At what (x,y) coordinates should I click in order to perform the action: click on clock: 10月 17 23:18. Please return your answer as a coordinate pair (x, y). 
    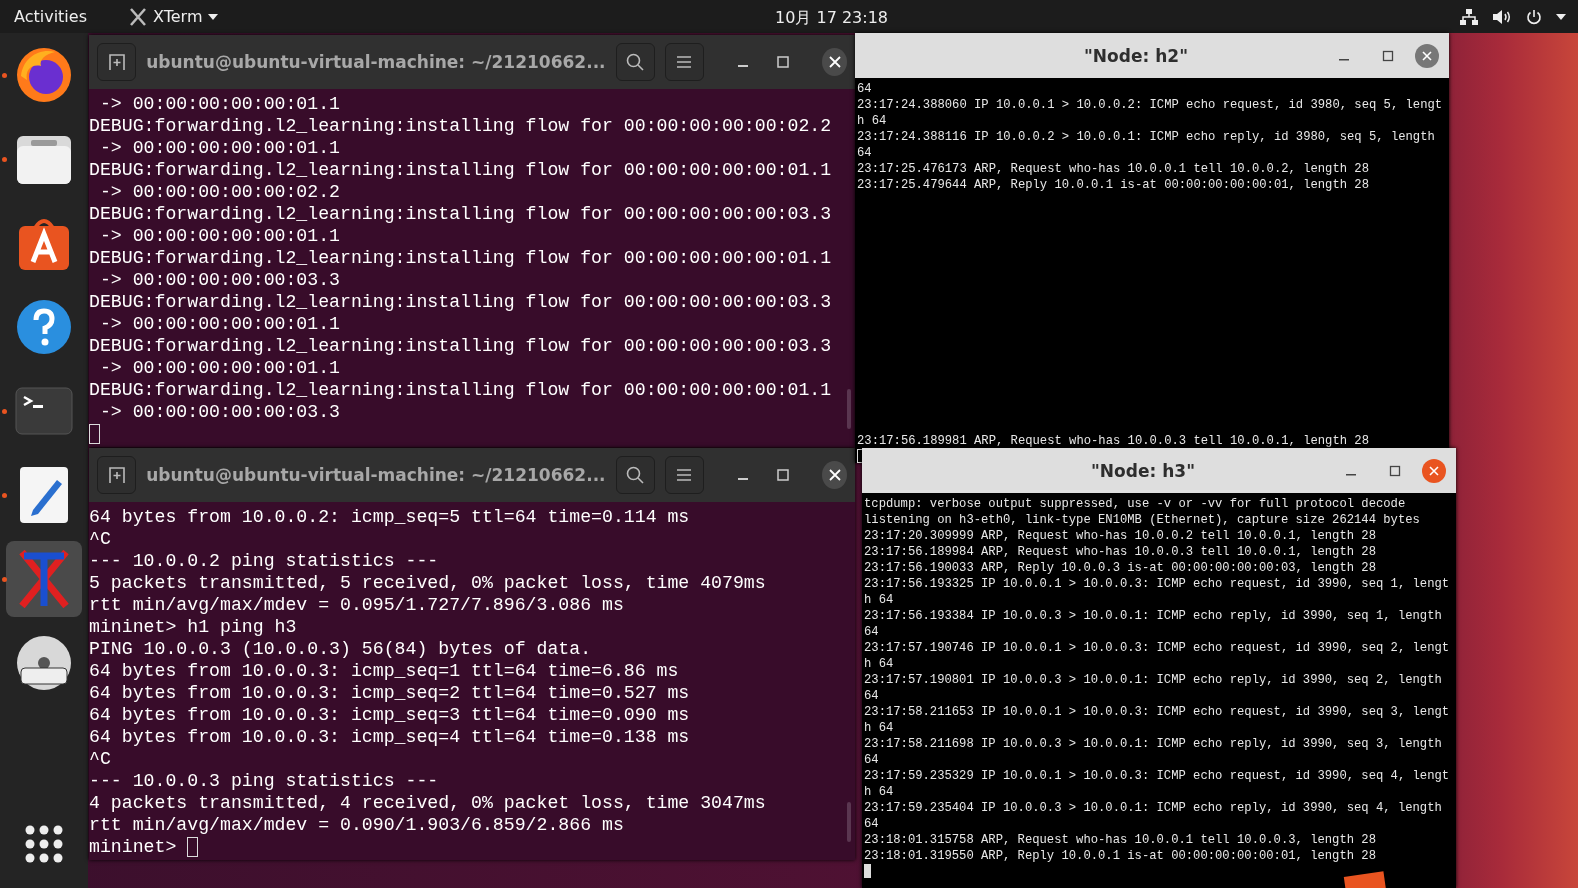
    Looking at the image, I should click on (831, 18).